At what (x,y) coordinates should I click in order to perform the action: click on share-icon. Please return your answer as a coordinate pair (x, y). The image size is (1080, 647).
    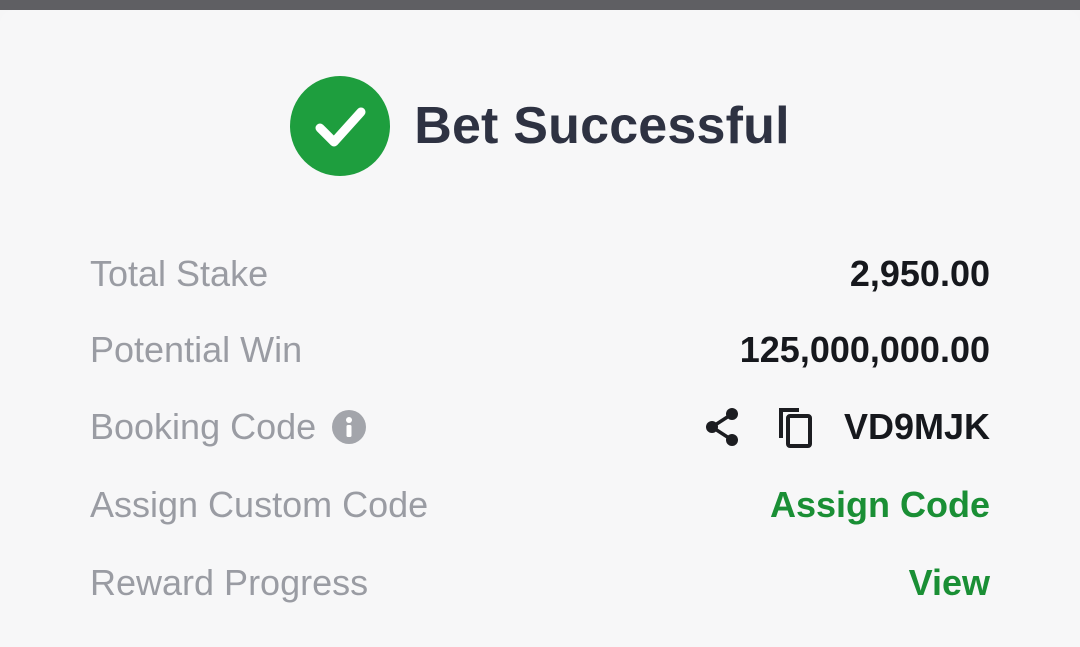
    Looking at the image, I should click on (723, 427).